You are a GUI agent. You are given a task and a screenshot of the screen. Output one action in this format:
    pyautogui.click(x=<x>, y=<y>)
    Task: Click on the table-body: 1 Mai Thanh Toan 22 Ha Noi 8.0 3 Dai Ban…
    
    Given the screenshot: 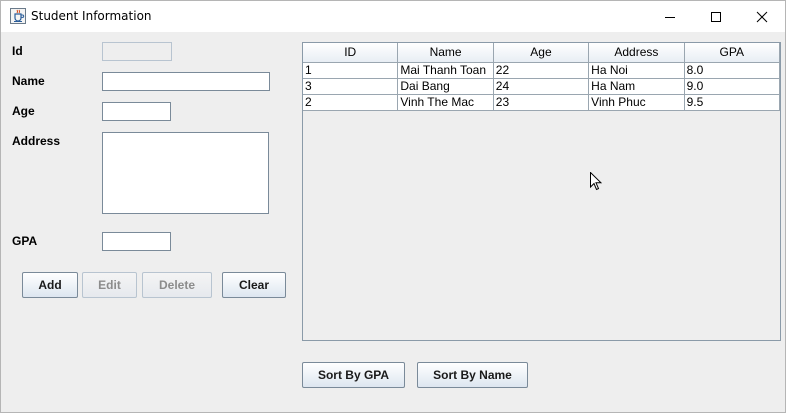 What is the action you would take?
    pyautogui.click(x=541, y=87)
    